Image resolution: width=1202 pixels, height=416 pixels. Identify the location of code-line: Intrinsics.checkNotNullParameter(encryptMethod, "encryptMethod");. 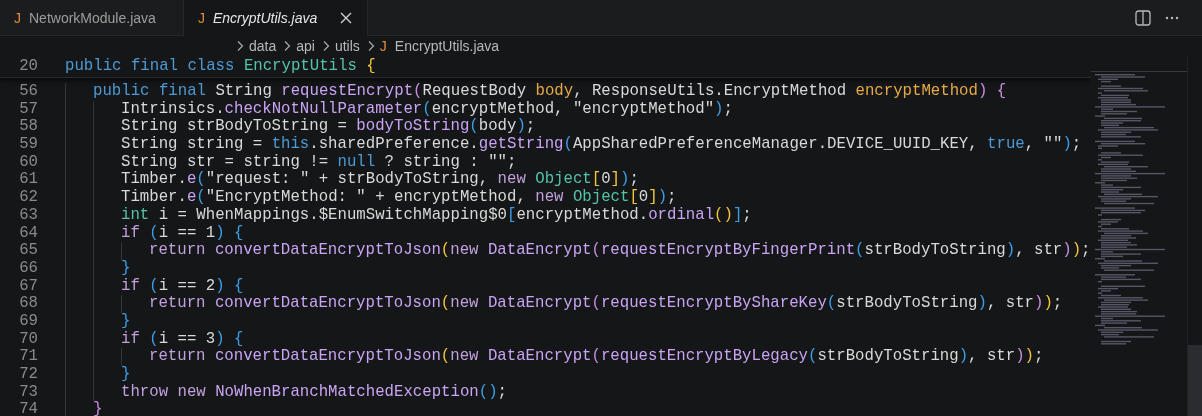
(399, 109).